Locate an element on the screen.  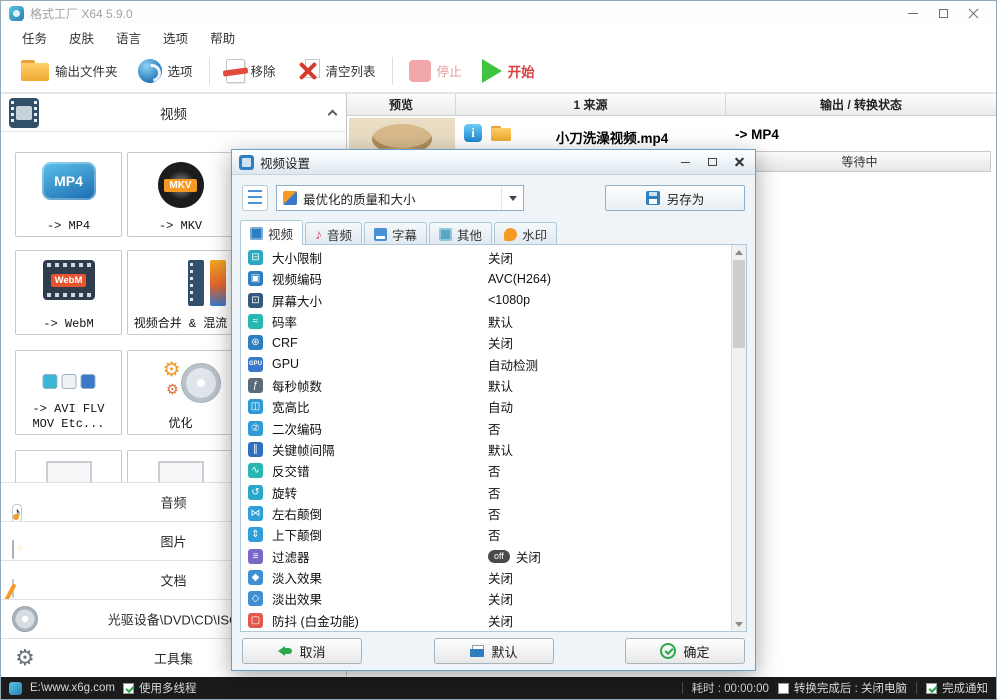
column-header-preview: 预览 is located at coordinates (401, 104).